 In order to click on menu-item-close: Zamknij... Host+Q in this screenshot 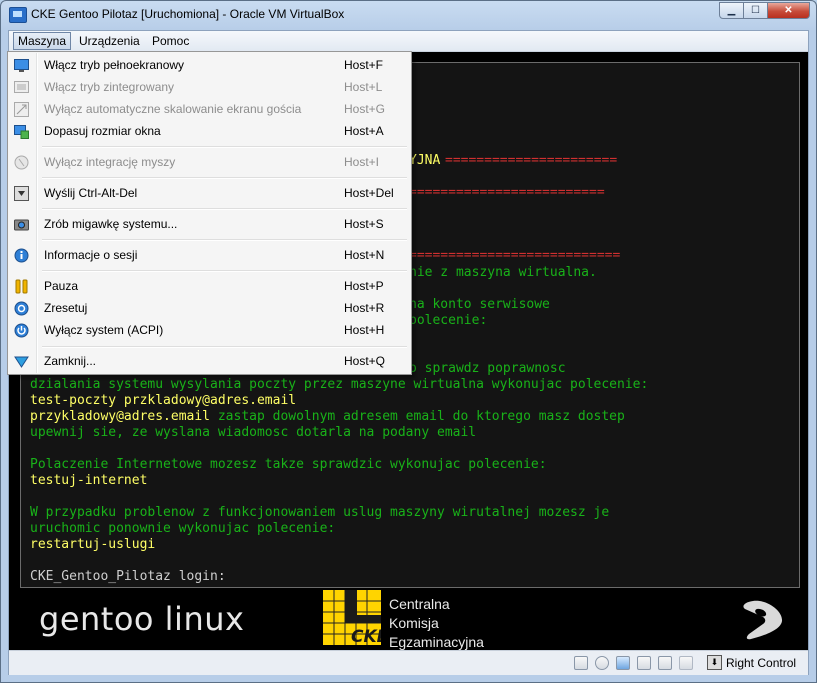, I will do `click(209, 361)`.